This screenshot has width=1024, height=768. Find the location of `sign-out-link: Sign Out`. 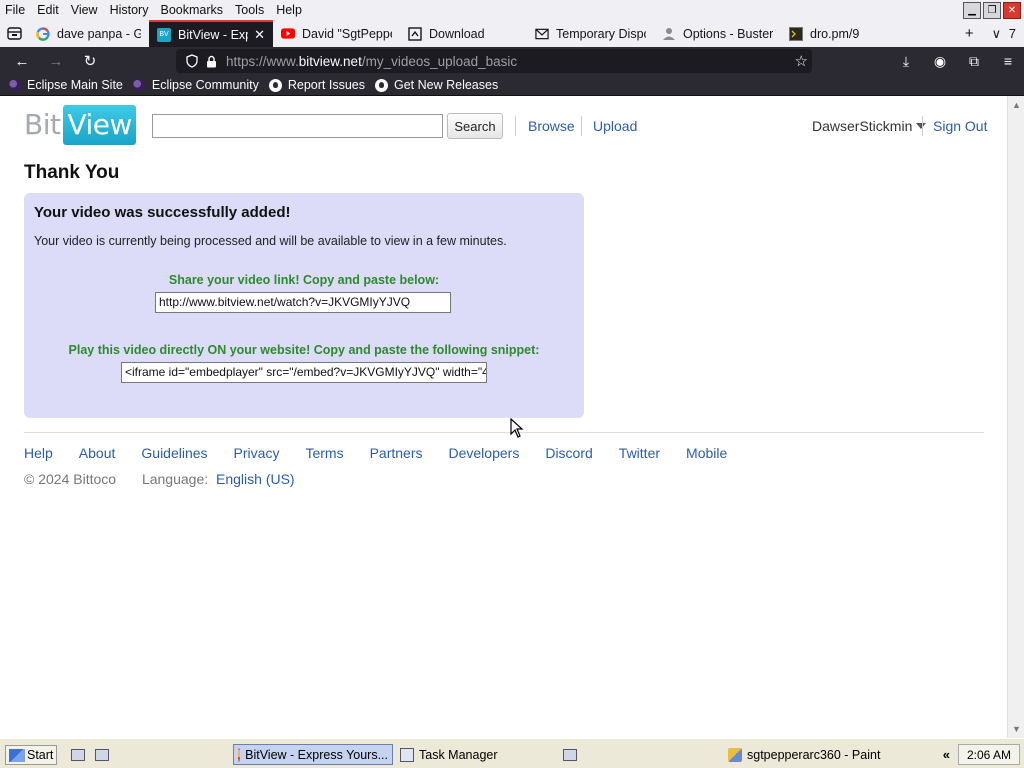

sign-out-link: Sign Out is located at coordinates (960, 126).